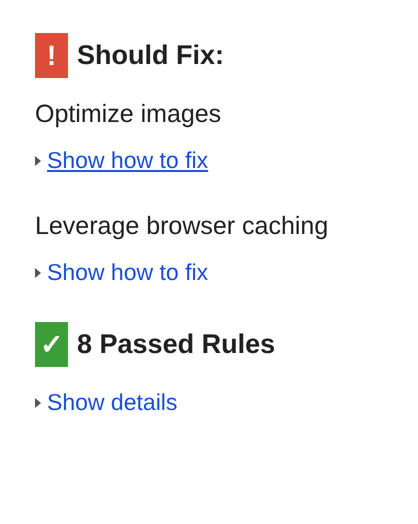 The width and height of the screenshot is (418, 524). What do you see at coordinates (51, 344) in the screenshot?
I see `check-icon: ✓` at bounding box center [51, 344].